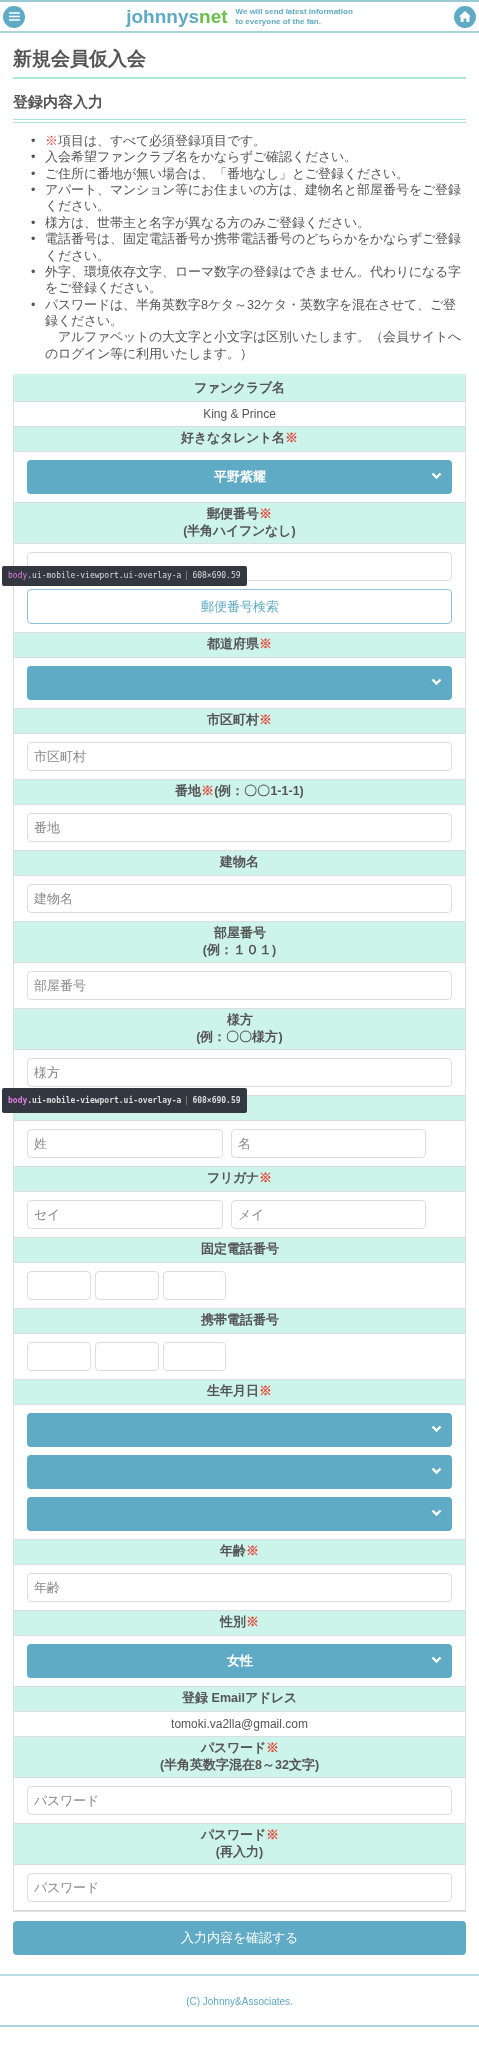 This screenshot has height=2048, width=479. Describe the element at coordinates (239, 934) in the screenshot. I see `field-label: 部屋番号` at that location.